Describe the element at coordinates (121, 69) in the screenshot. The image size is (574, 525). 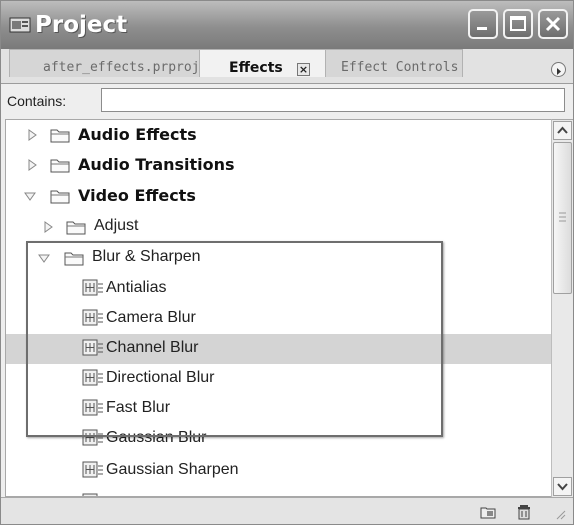
I see `tab-project: after_effects.prproj` at that location.